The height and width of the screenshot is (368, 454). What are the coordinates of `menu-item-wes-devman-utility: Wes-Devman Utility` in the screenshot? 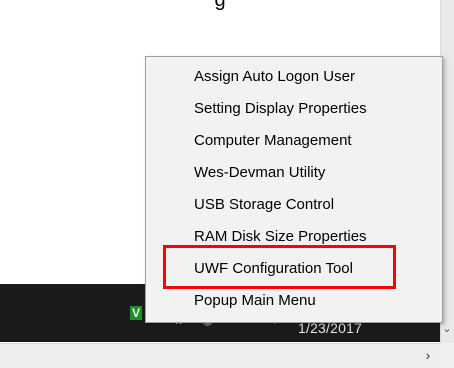 It's located at (294, 173).